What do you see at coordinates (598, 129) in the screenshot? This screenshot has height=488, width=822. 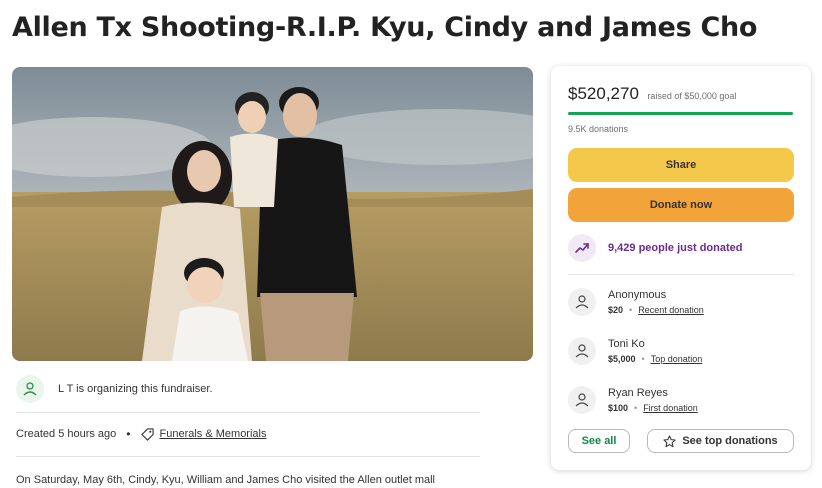 I see `donation-count: 9.5K donations` at bounding box center [598, 129].